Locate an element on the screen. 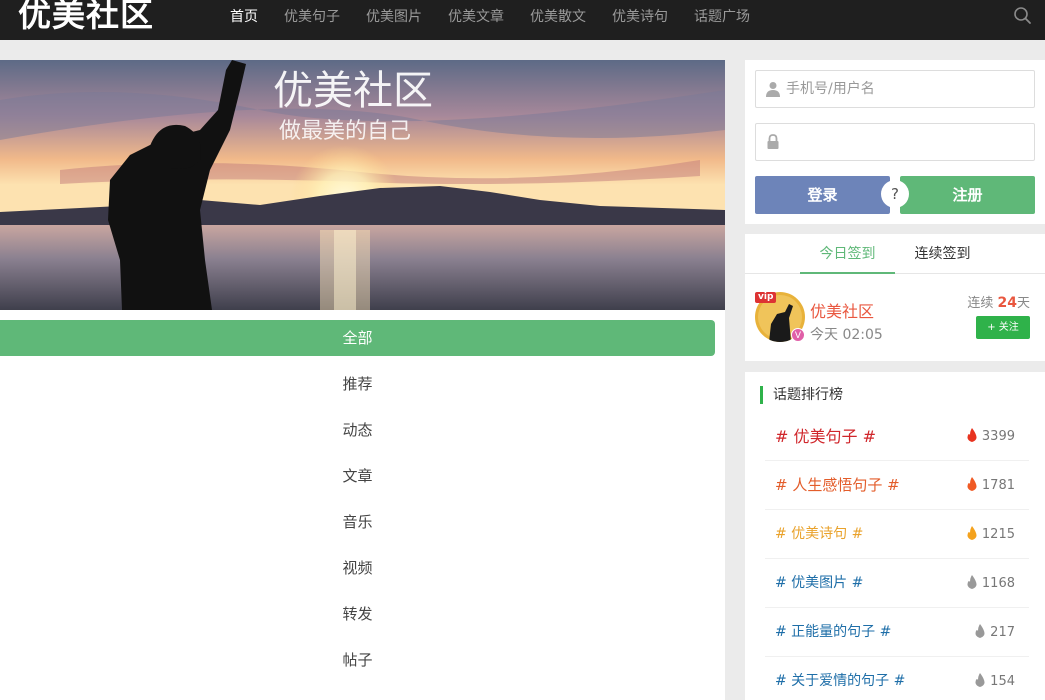  search-icon is located at coordinates (1023, 16).